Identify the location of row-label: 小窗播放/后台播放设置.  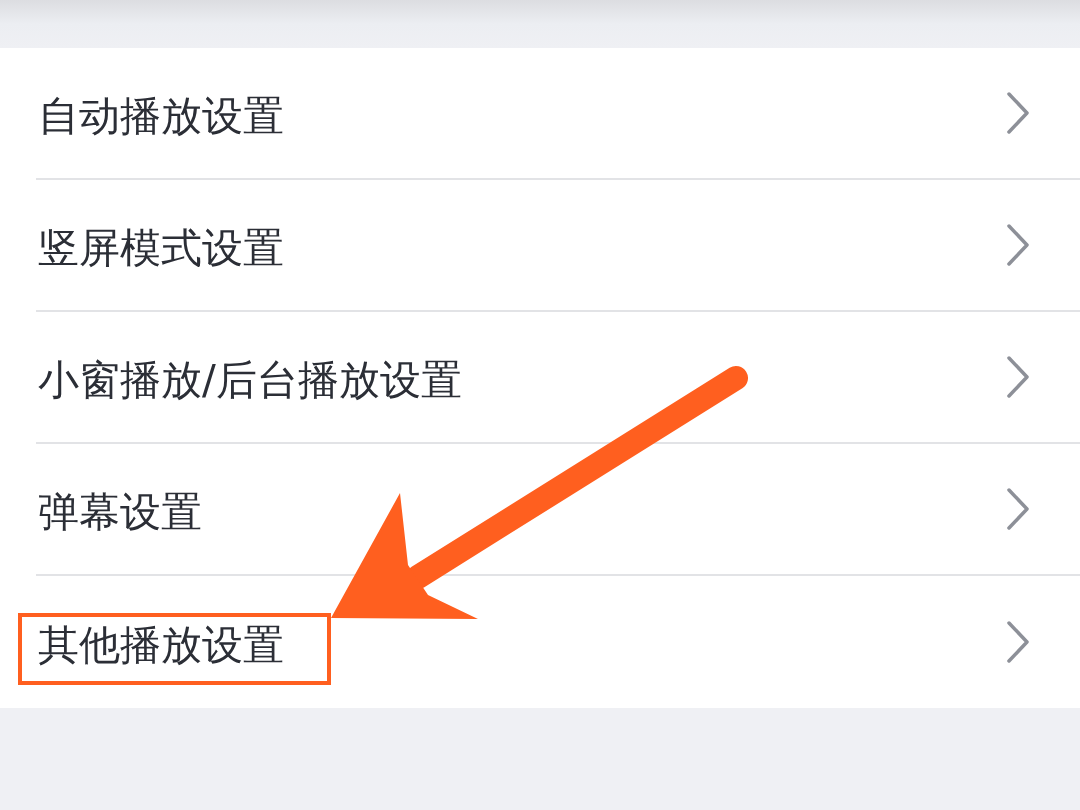
(250, 379).